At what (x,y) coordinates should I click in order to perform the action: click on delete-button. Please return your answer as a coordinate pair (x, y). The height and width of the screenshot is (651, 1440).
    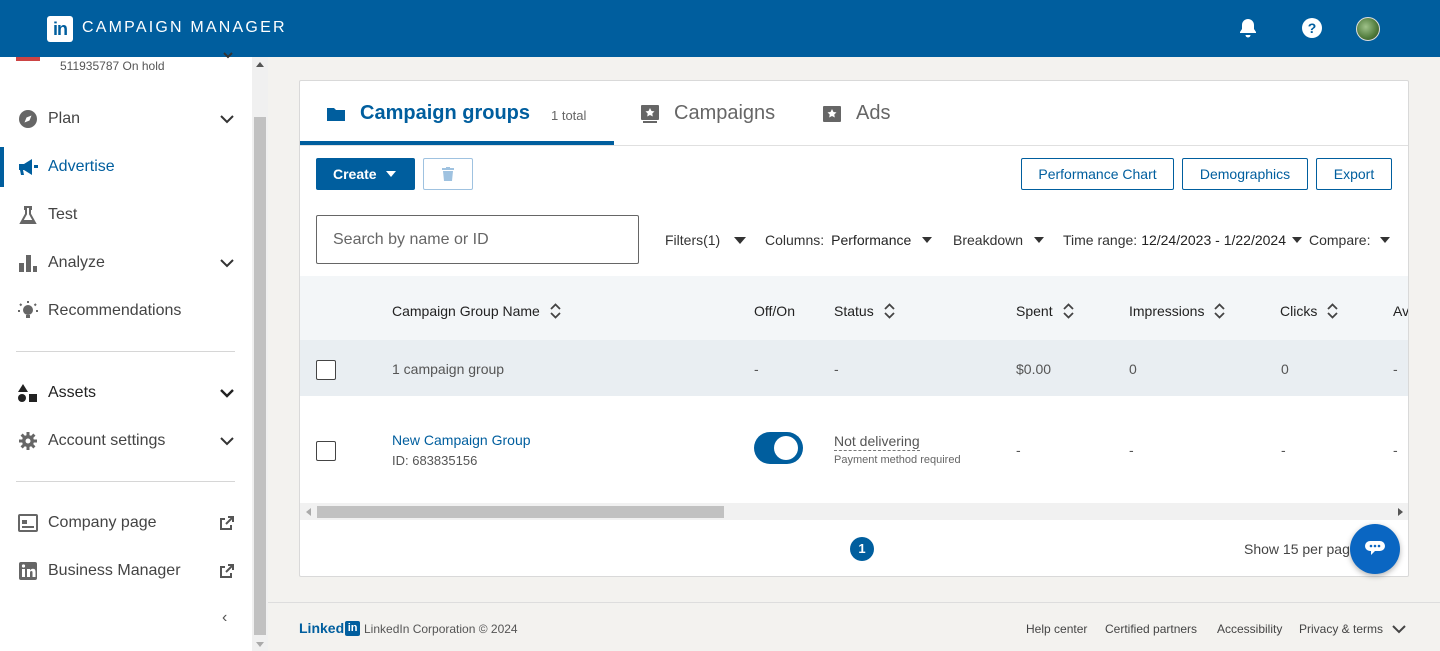
    Looking at the image, I should click on (448, 174).